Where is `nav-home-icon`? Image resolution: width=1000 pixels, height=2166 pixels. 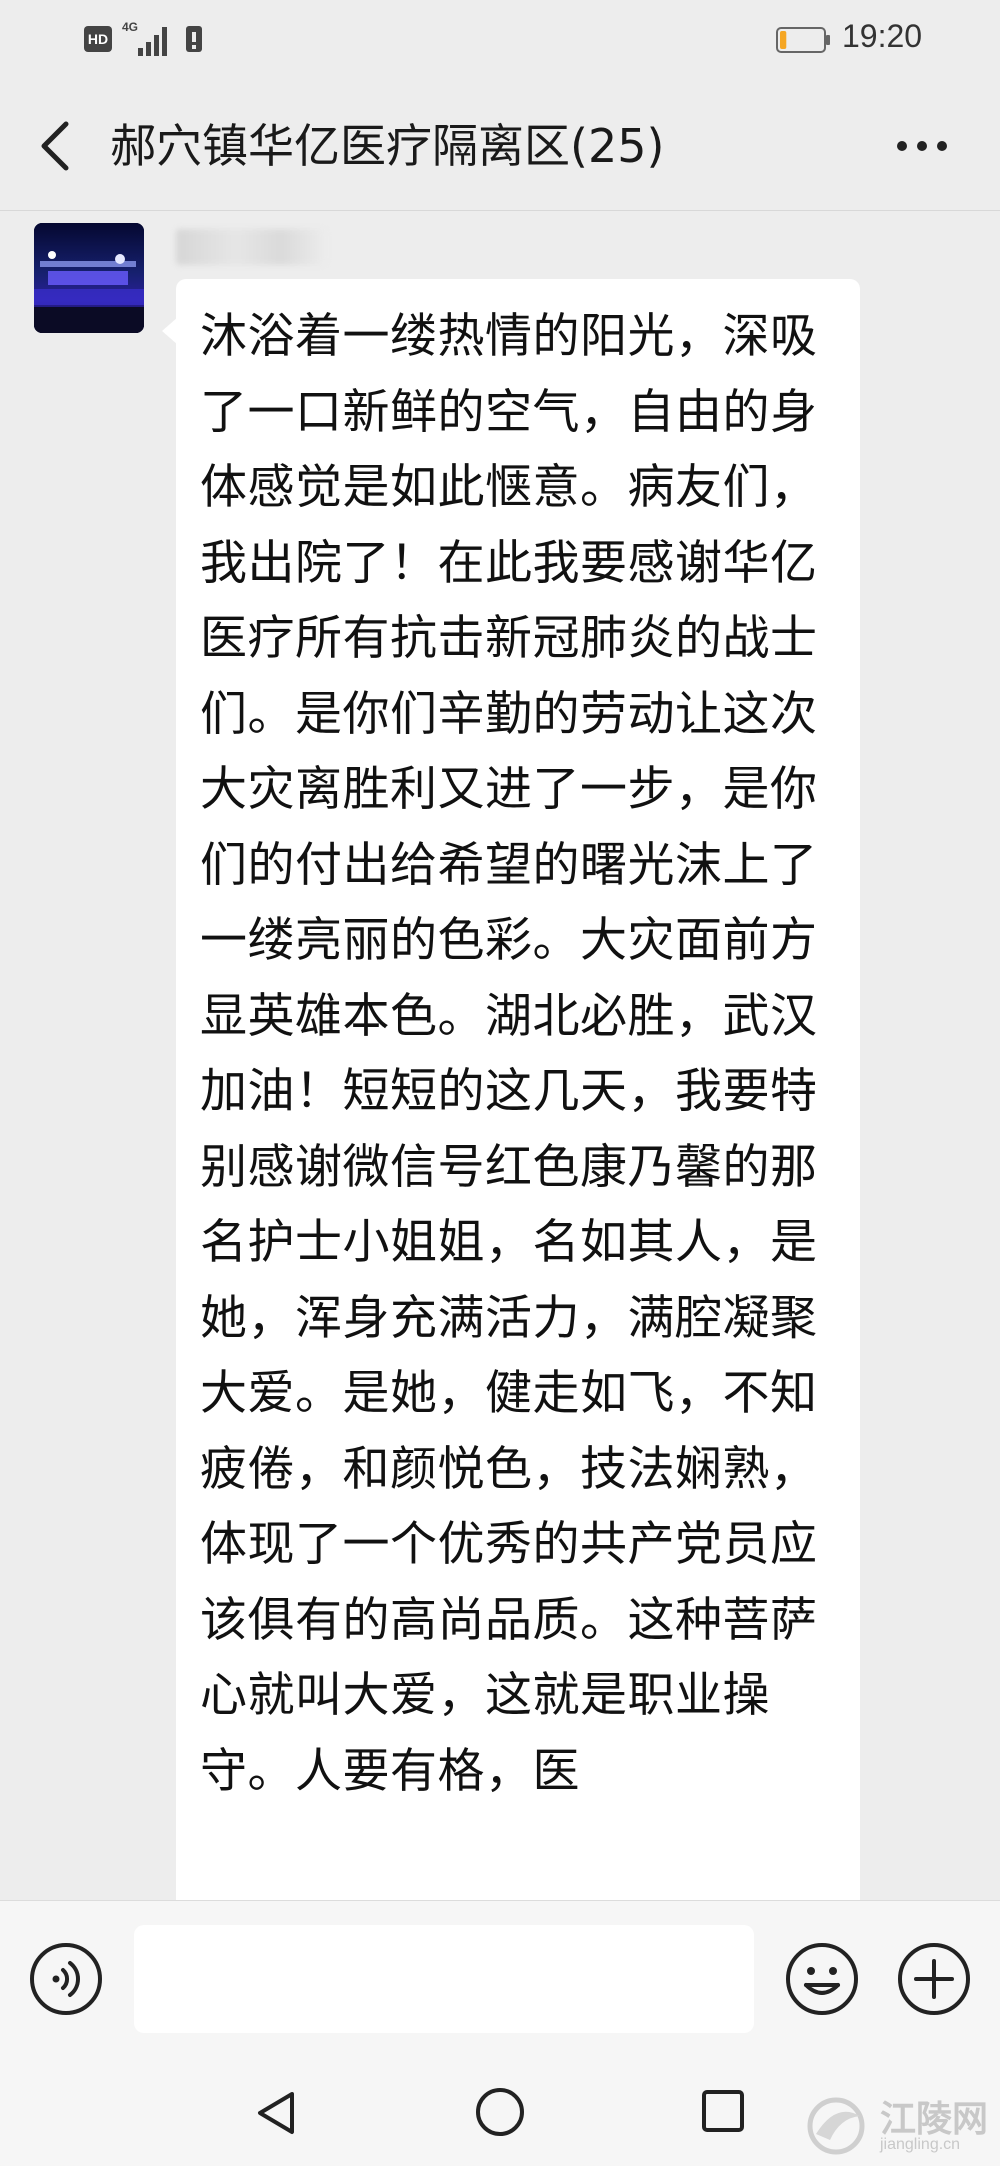 nav-home-icon is located at coordinates (500, 2112).